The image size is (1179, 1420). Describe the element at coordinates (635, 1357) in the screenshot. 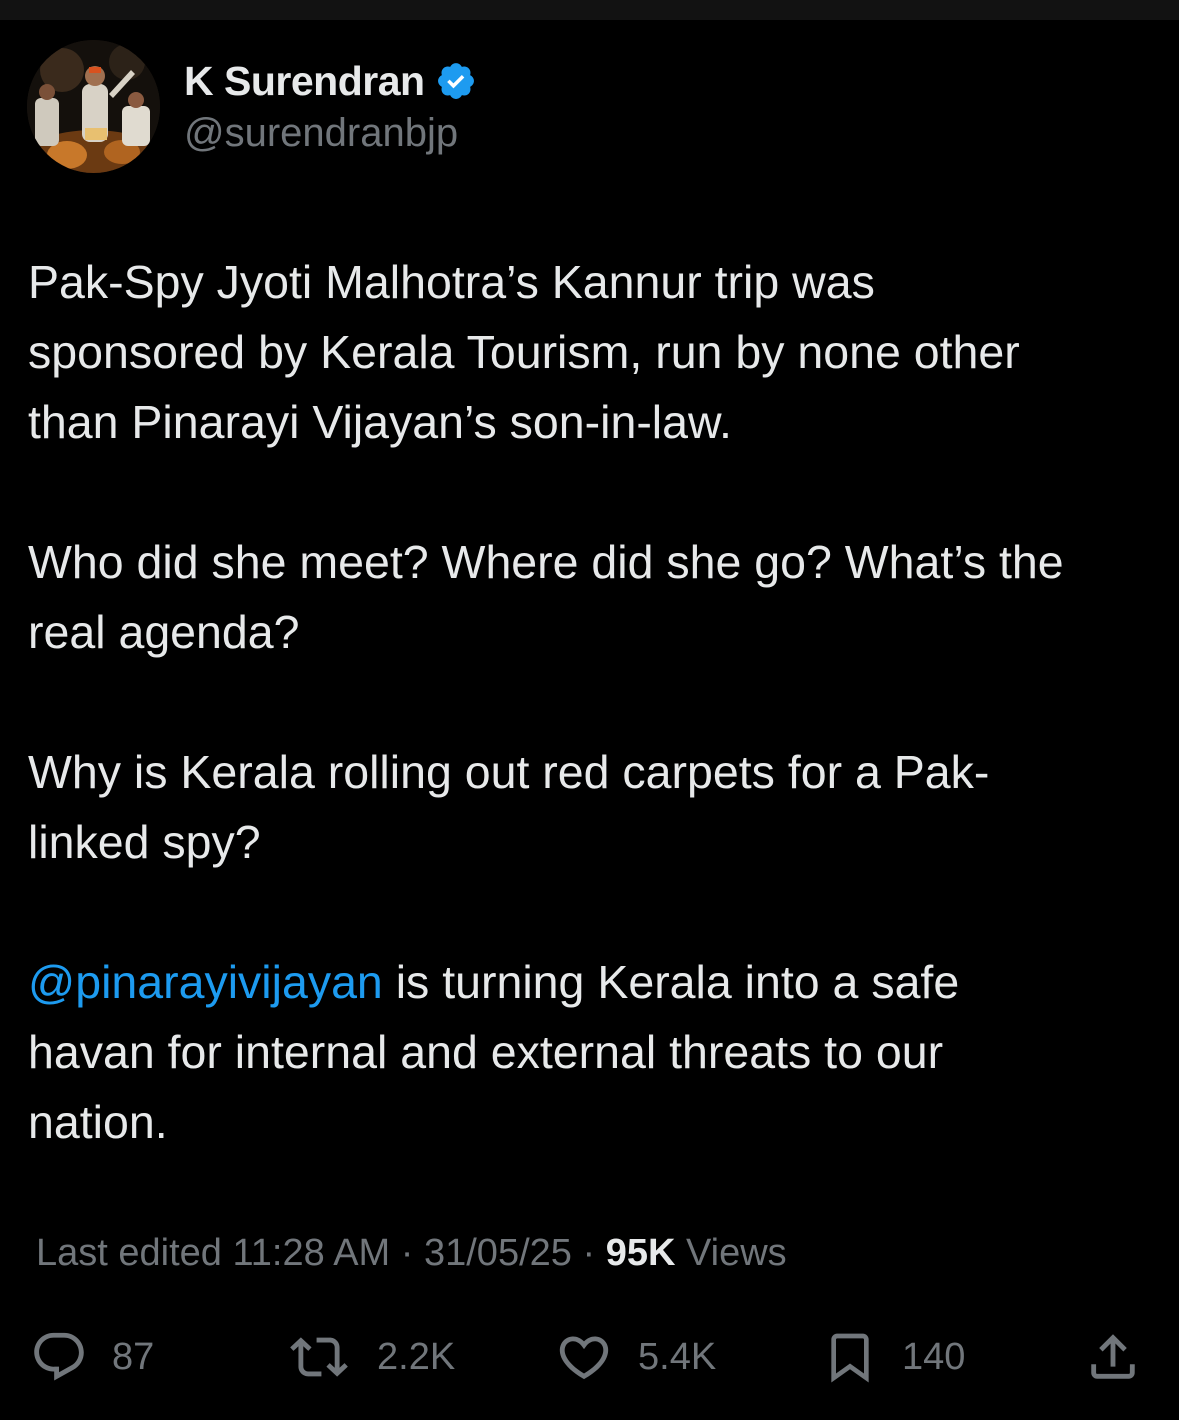

I see `like-button: 5.4K` at that location.